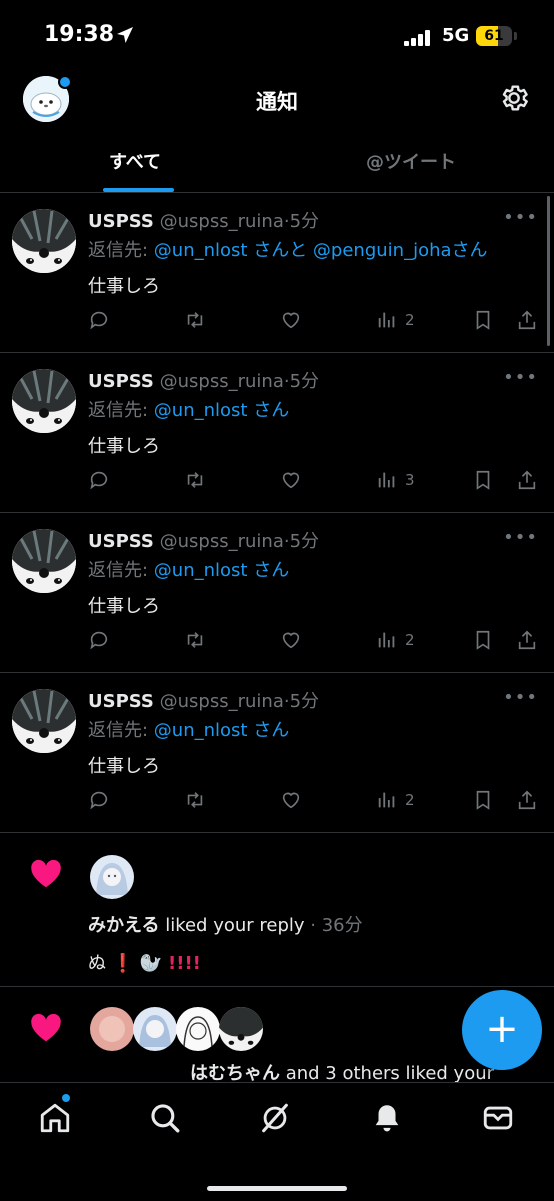  I want to click on location-arrow-icon, so click(125, 35).